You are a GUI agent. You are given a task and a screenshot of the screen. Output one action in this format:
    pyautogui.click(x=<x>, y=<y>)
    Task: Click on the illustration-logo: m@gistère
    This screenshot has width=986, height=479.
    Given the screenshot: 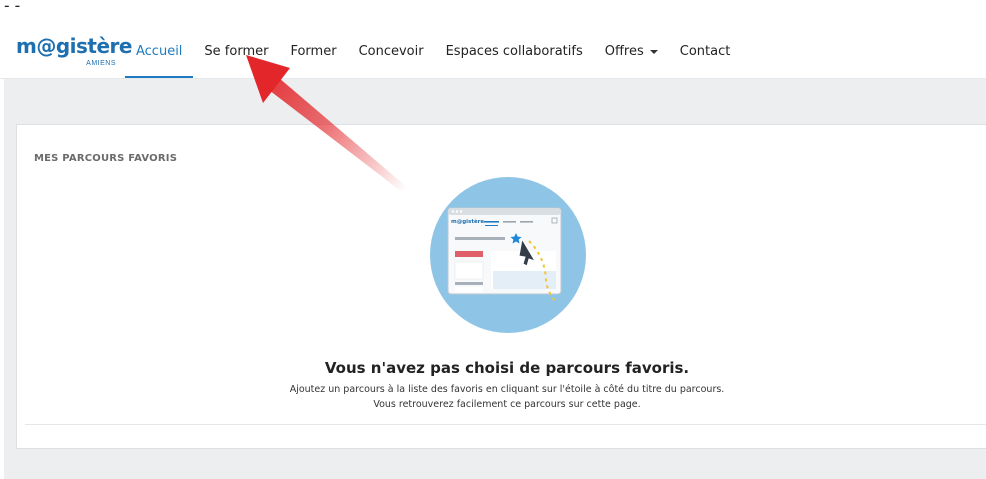 What is the action you would take?
    pyautogui.click(x=467, y=221)
    